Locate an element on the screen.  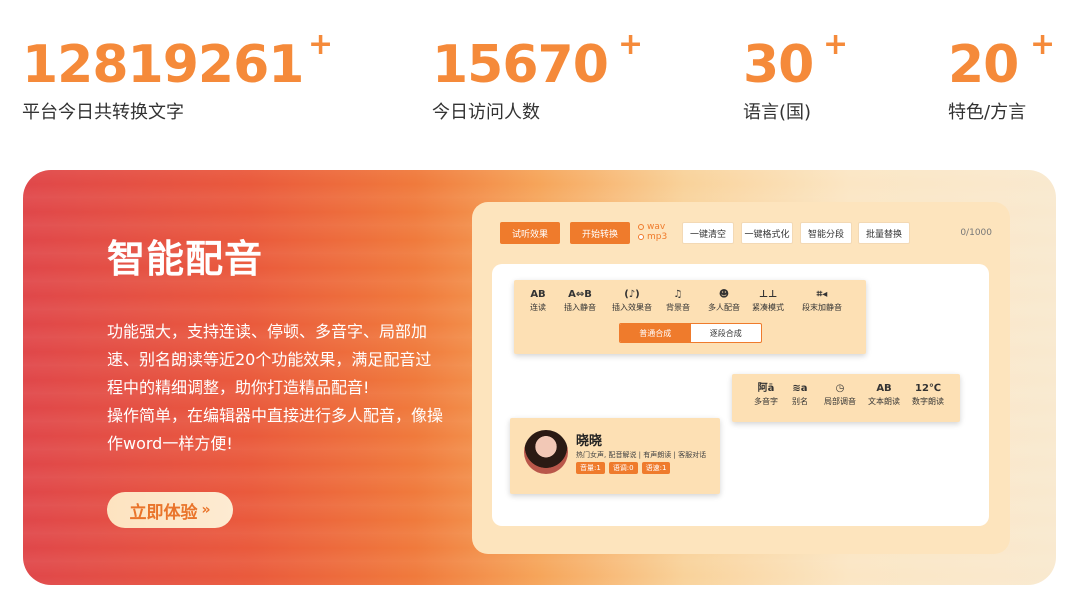
stat-languages: 30 + 语言(国) is located at coordinates (795, 77).